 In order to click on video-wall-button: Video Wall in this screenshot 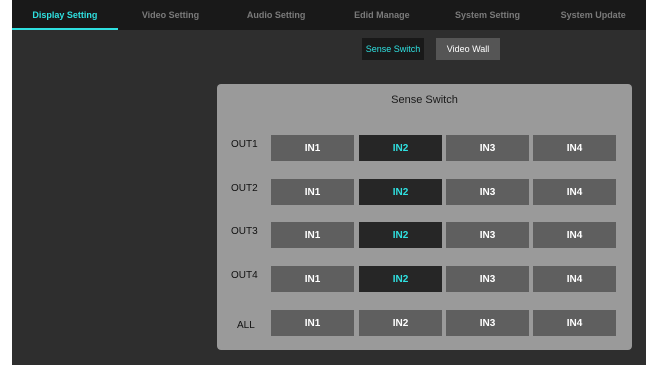, I will do `click(468, 49)`.